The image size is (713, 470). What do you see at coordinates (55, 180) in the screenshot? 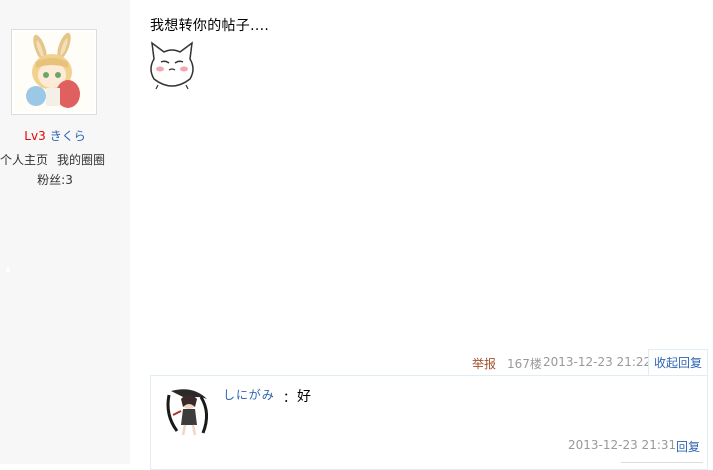
I see `fans-count: 粉丝:3` at bounding box center [55, 180].